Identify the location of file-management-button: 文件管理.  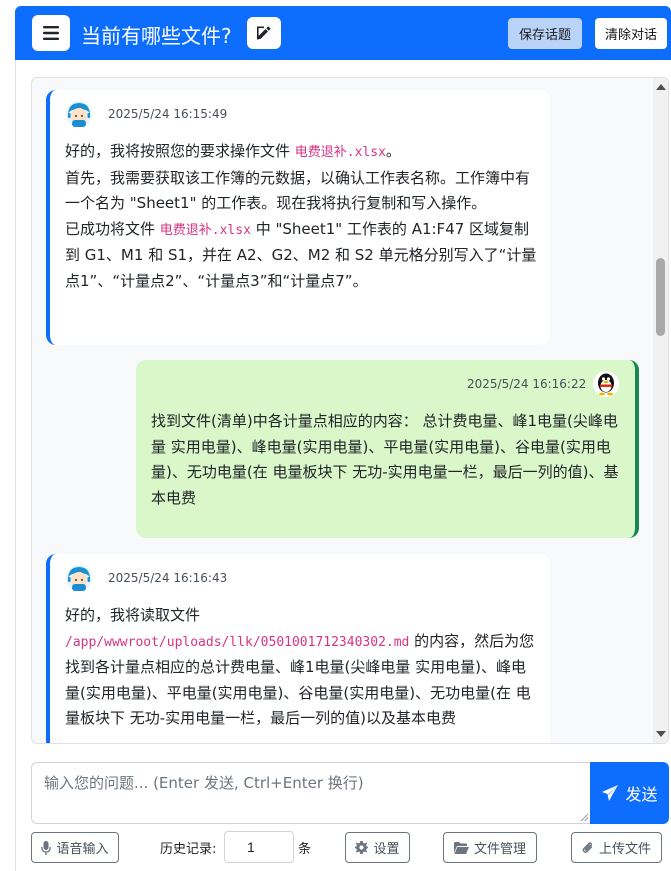
(490, 847).